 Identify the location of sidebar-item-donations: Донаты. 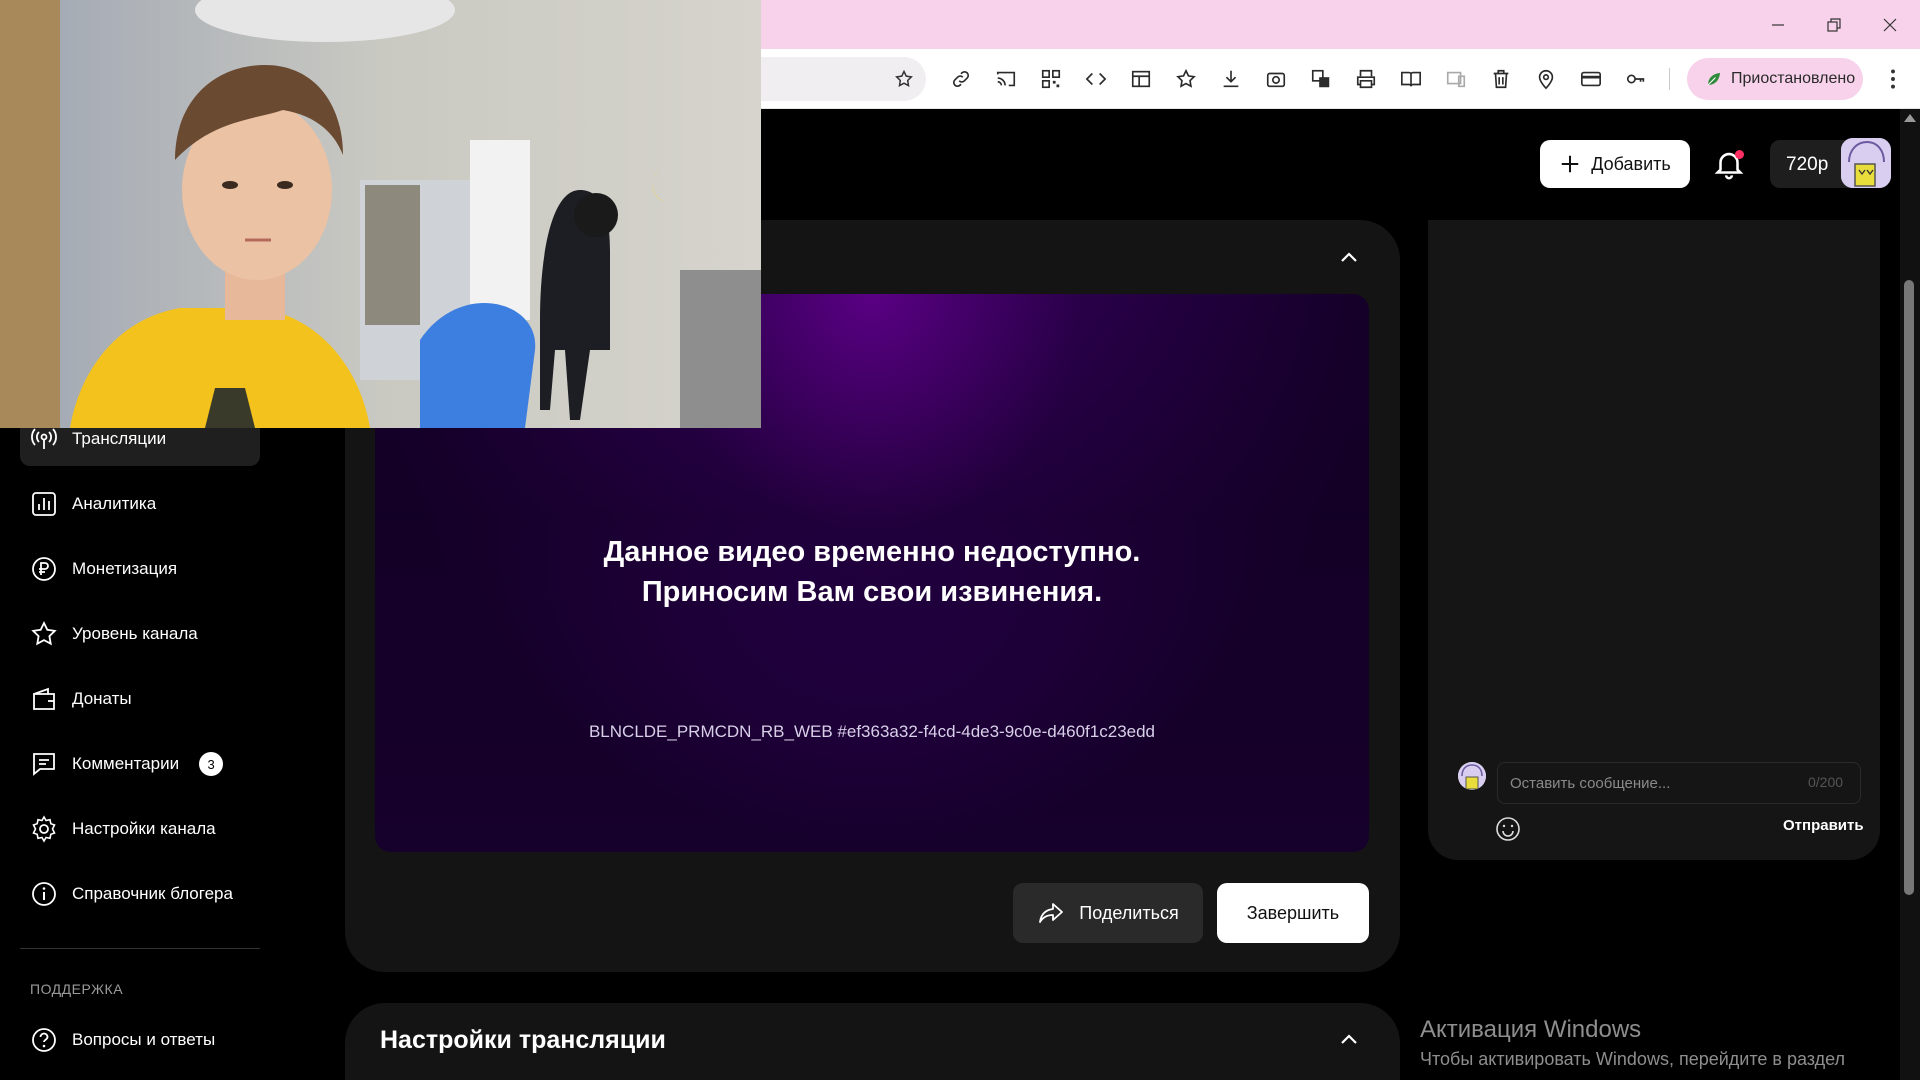
(140, 699).